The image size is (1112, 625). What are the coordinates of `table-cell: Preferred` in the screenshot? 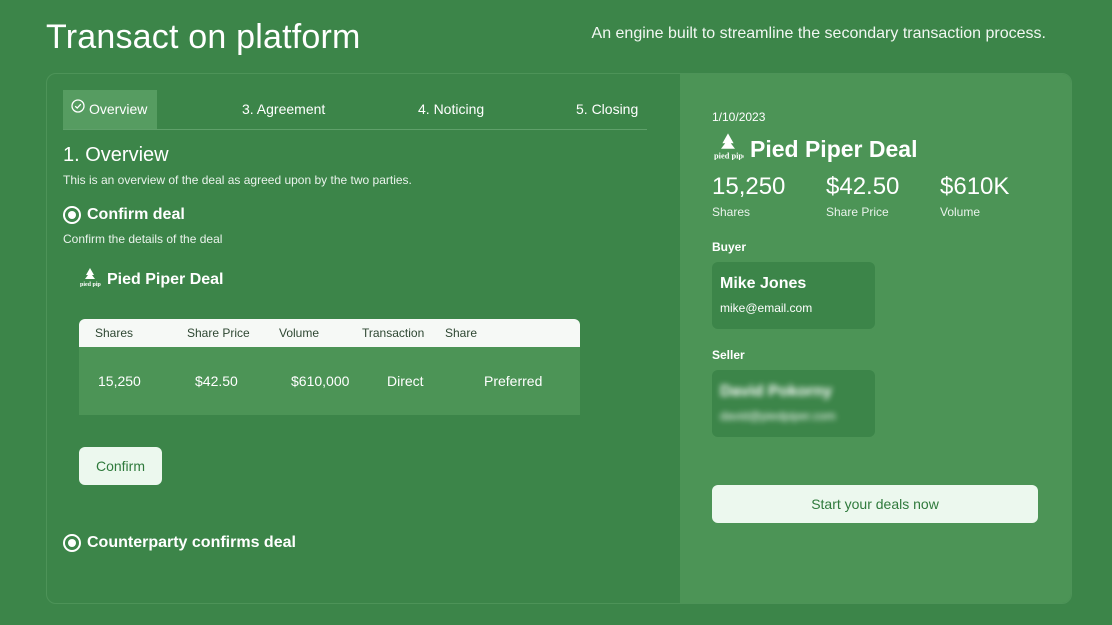 It's located at (513, 381).